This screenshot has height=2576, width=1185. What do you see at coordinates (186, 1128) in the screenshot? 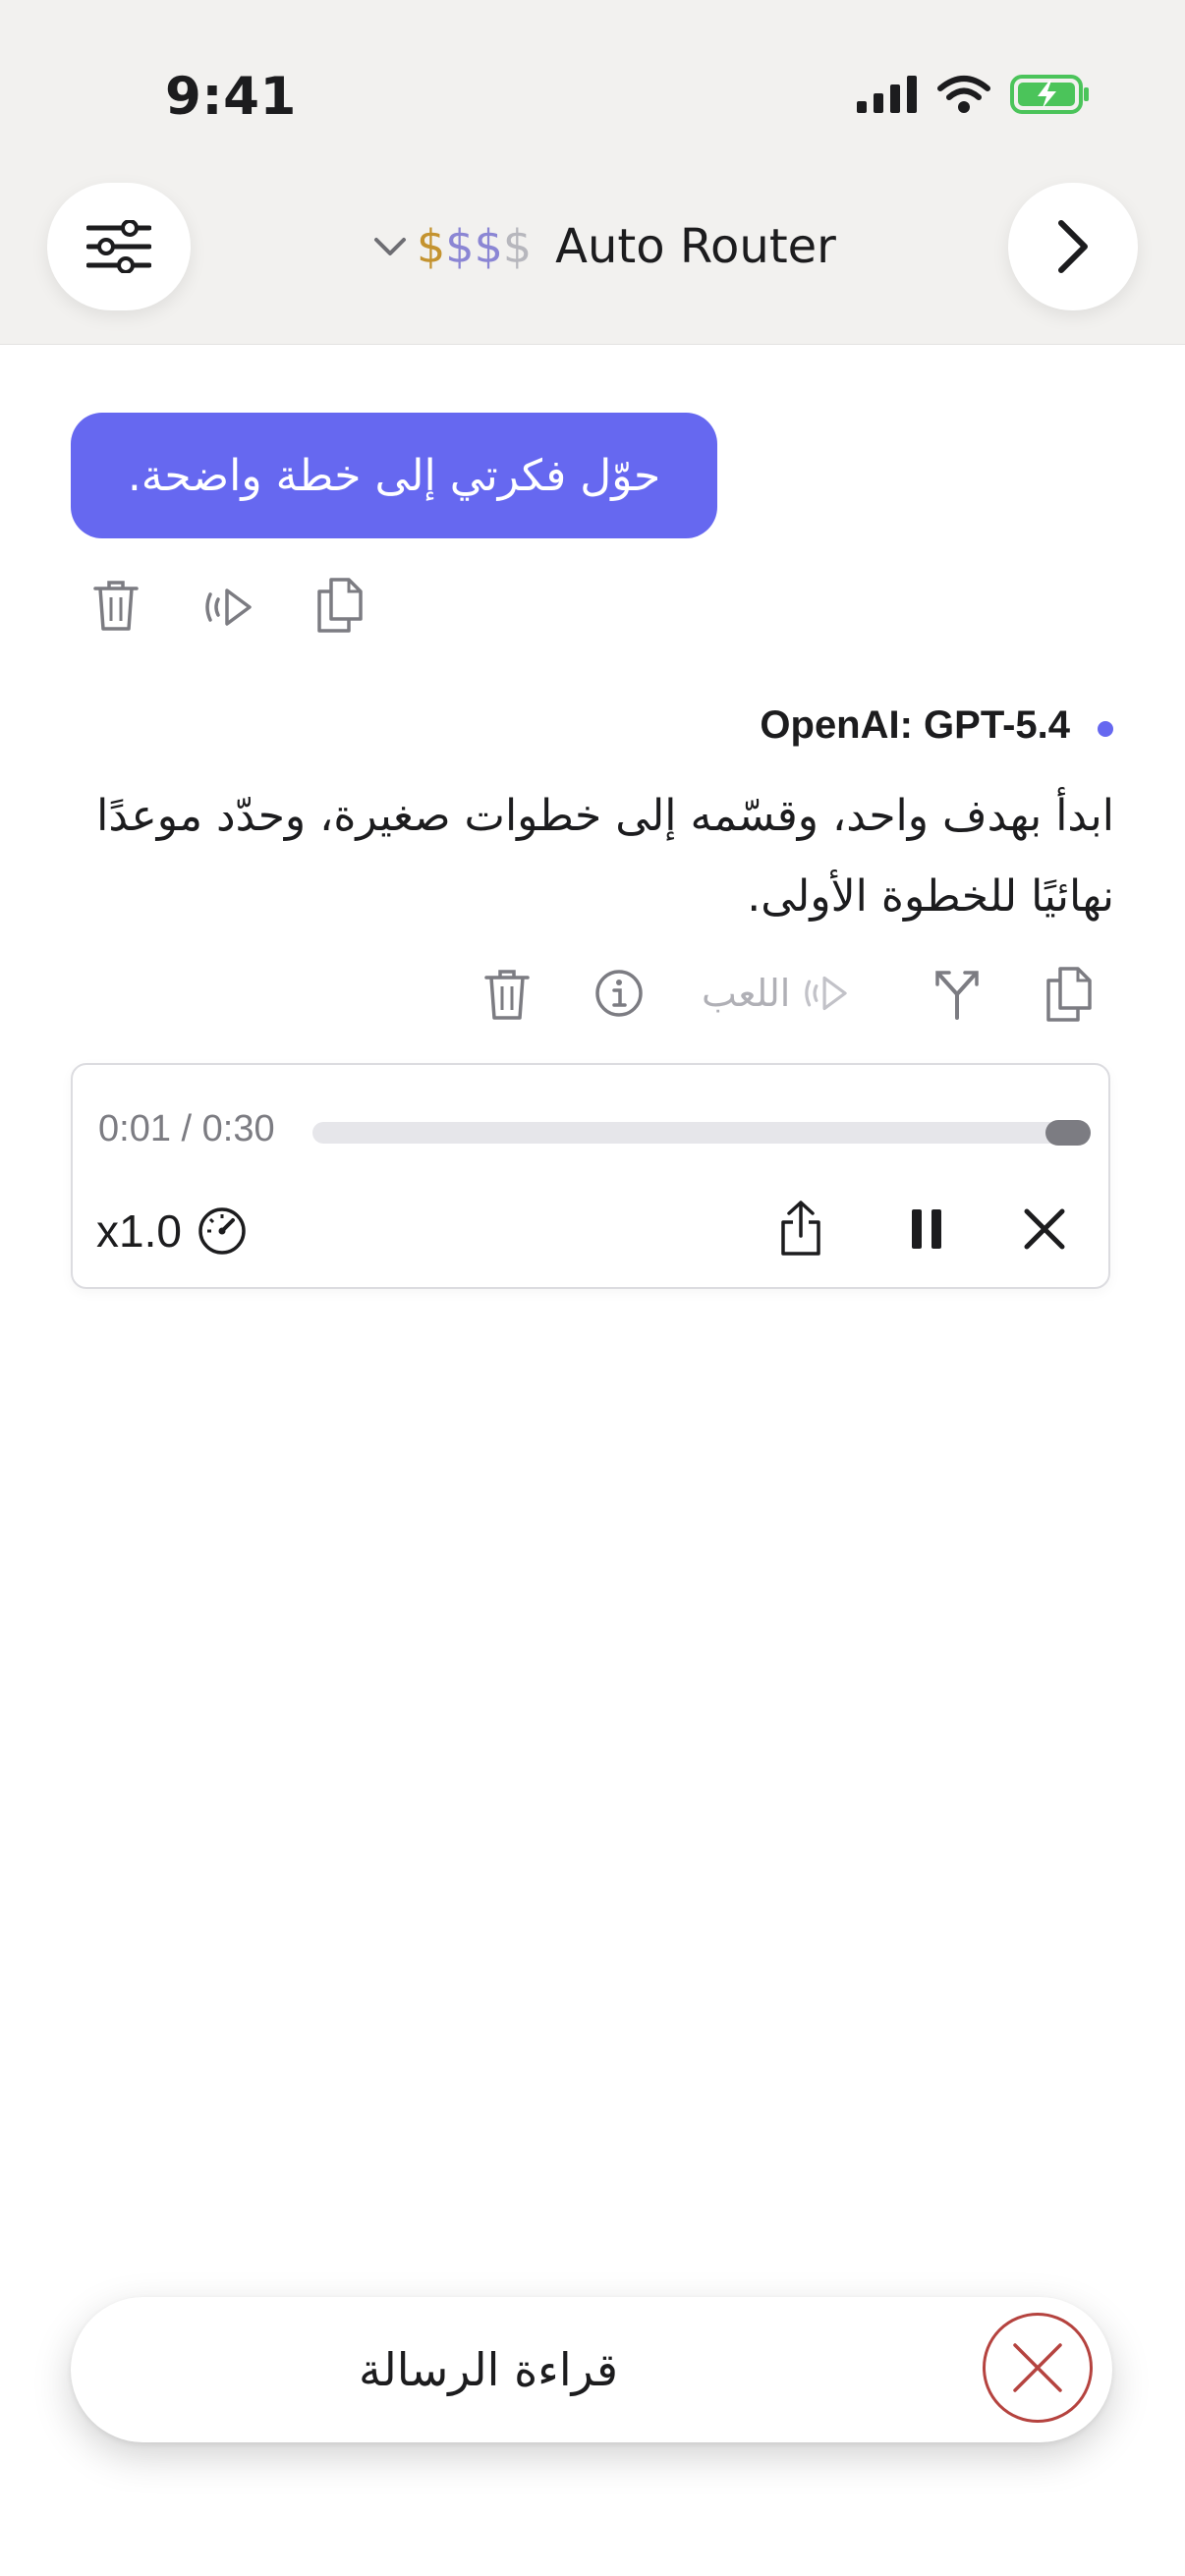
I see `playback-time: 0:01 / 0:30` at bounding box center [186, 1128].